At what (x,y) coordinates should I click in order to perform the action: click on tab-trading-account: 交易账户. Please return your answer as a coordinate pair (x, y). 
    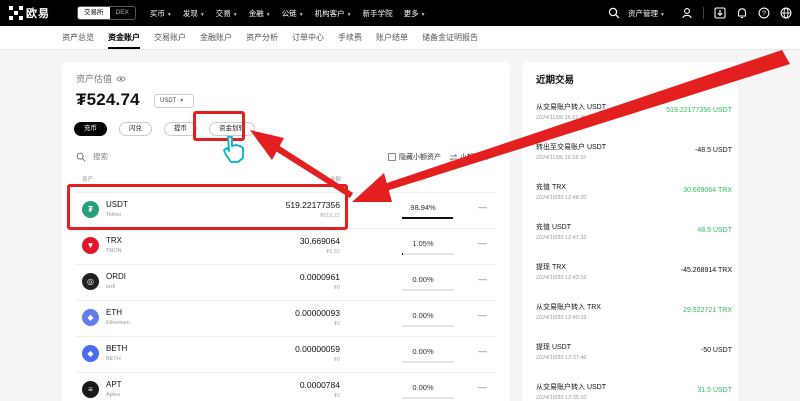
    Looking at the image, I should click on (170, 40).